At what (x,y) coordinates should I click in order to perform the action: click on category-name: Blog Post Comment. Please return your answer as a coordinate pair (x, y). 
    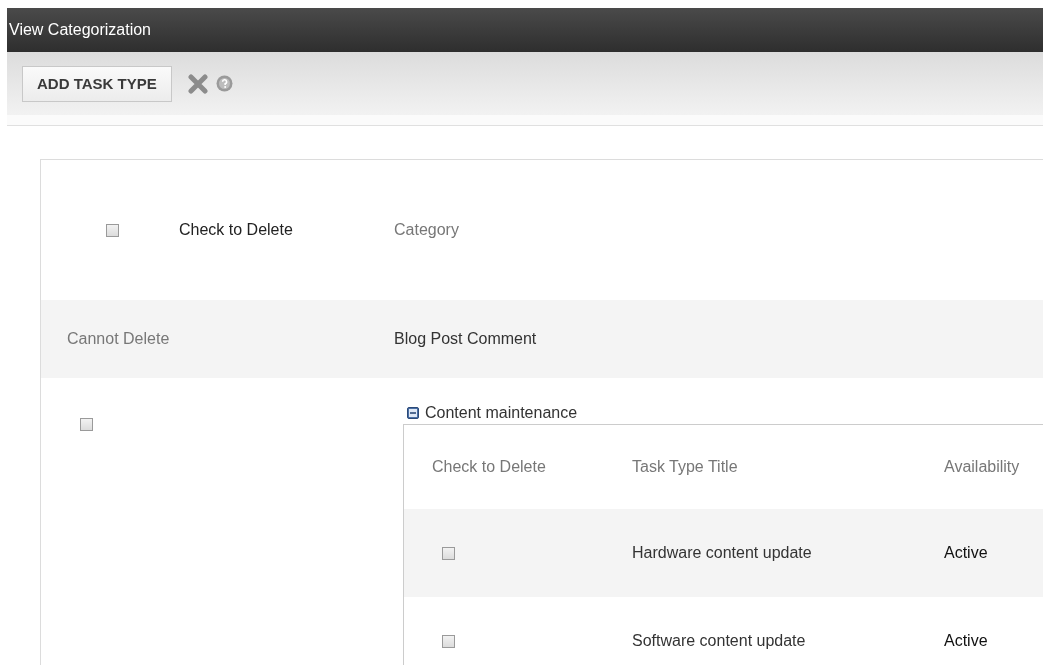
    Looking at the image, I should click on (465, 338).